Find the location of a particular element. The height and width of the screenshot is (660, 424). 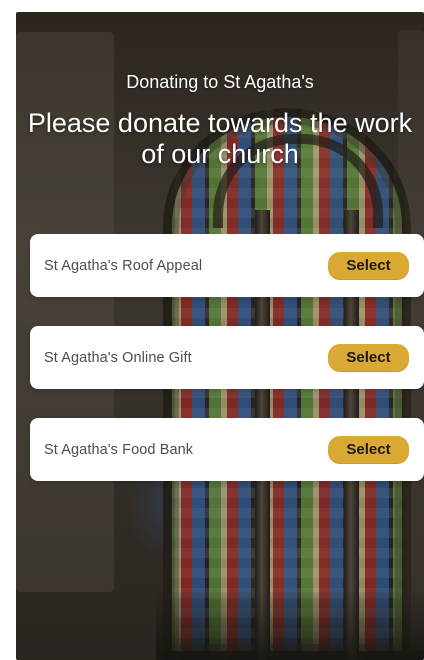

donation-option-roof-appeal: St Agatha's Roof Appeal Select is located at coordinates (227, 265).